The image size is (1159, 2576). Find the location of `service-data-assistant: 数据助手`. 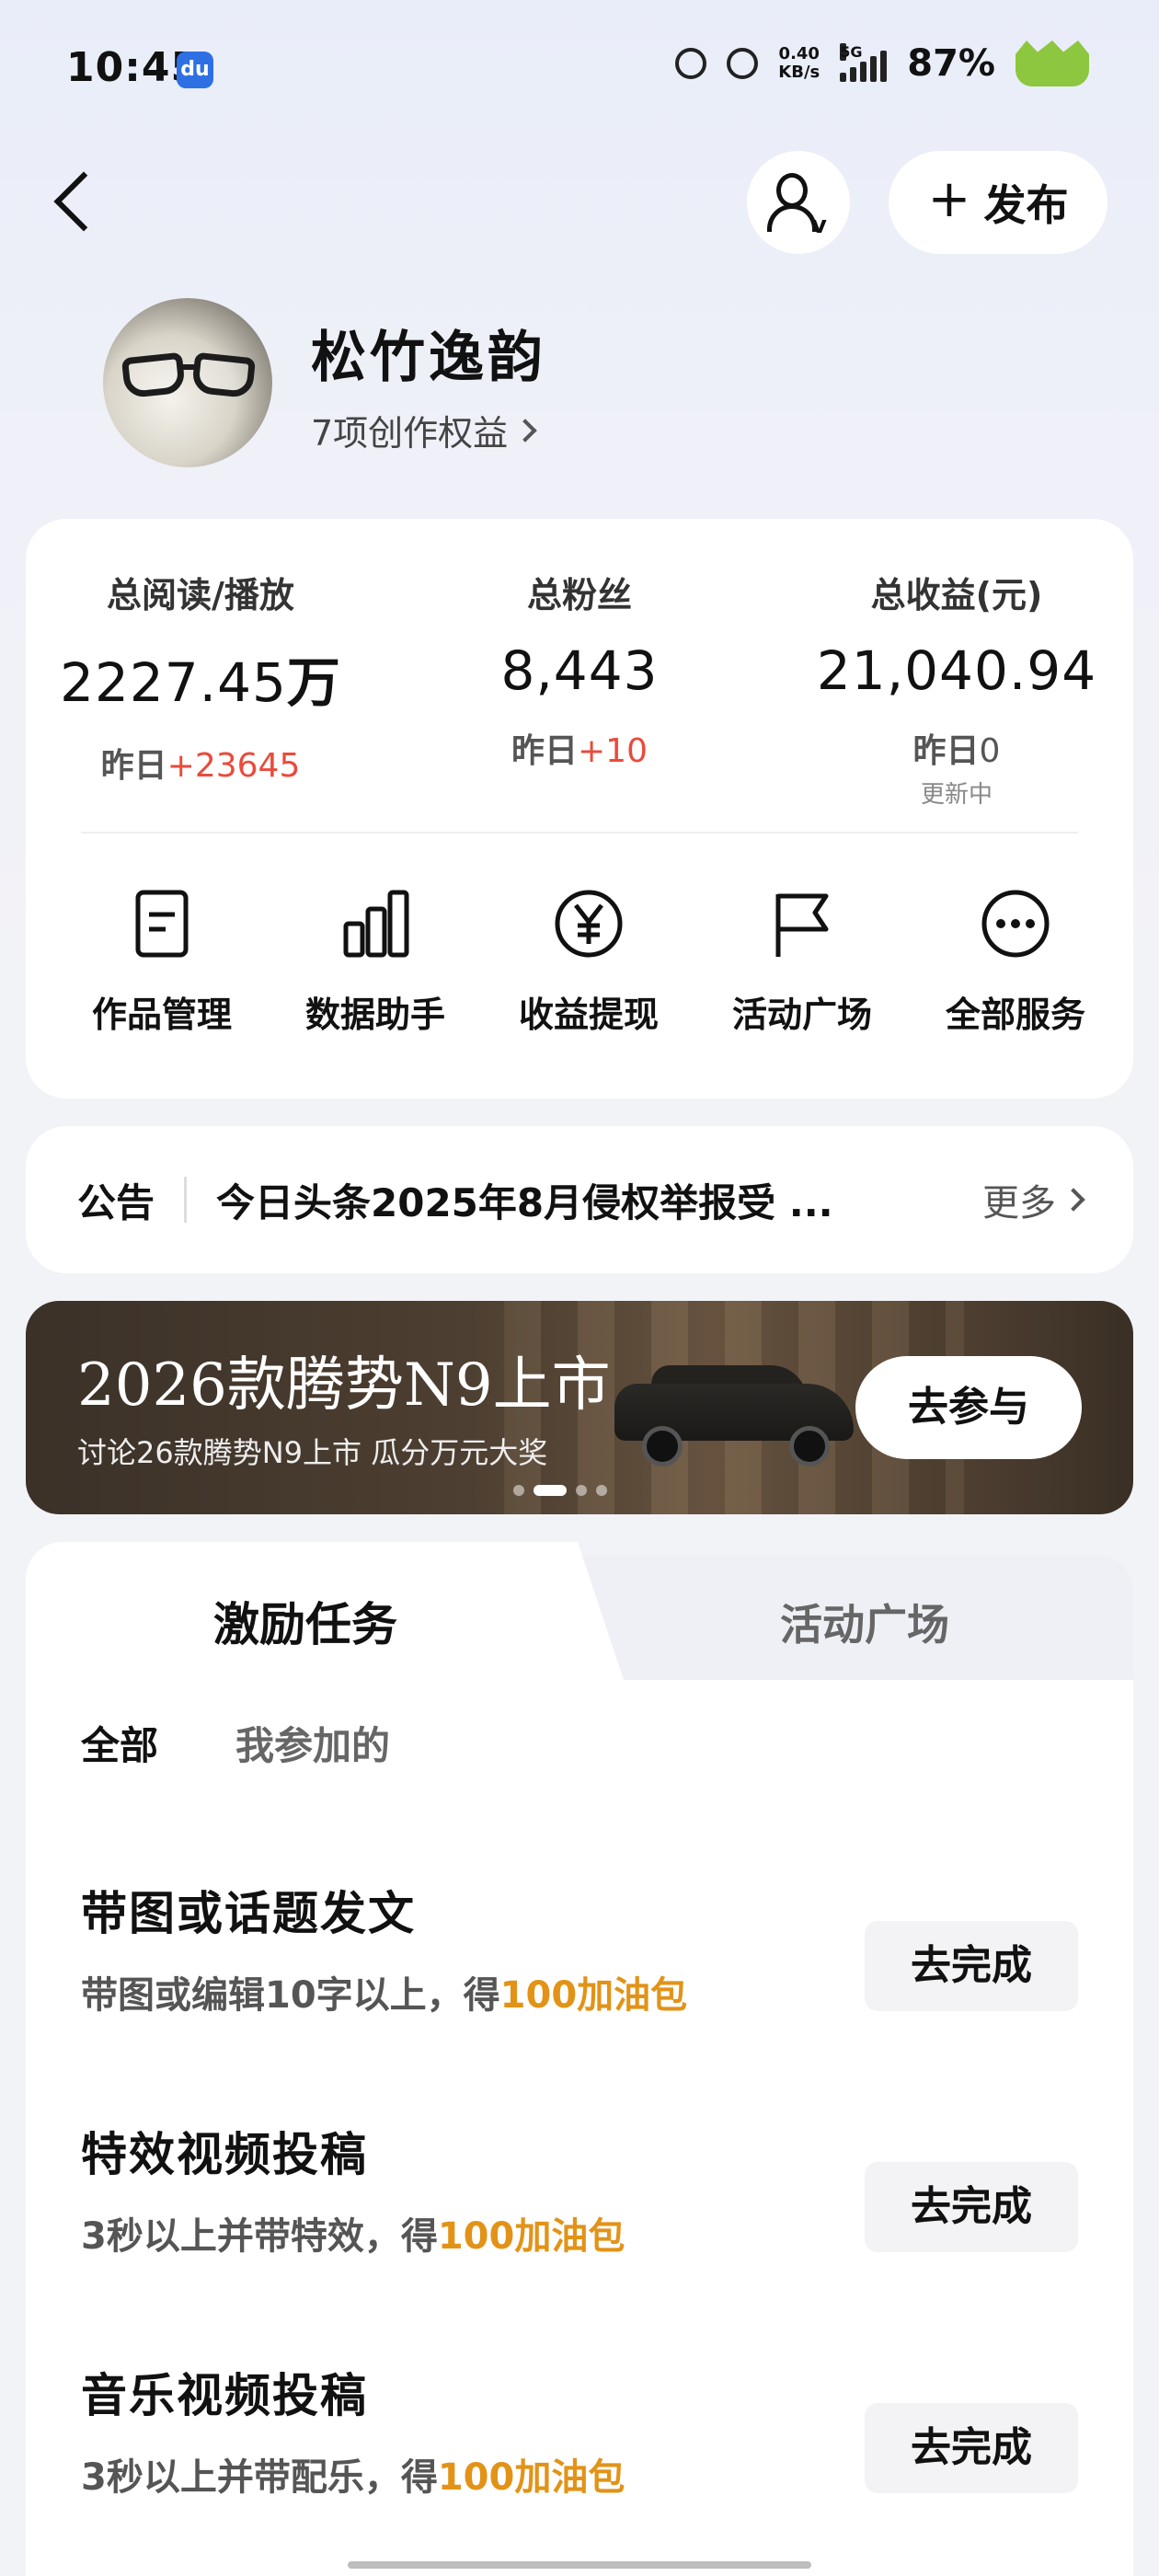

service-data-assistant: 数据助手 is located at coordinates (375, 962).